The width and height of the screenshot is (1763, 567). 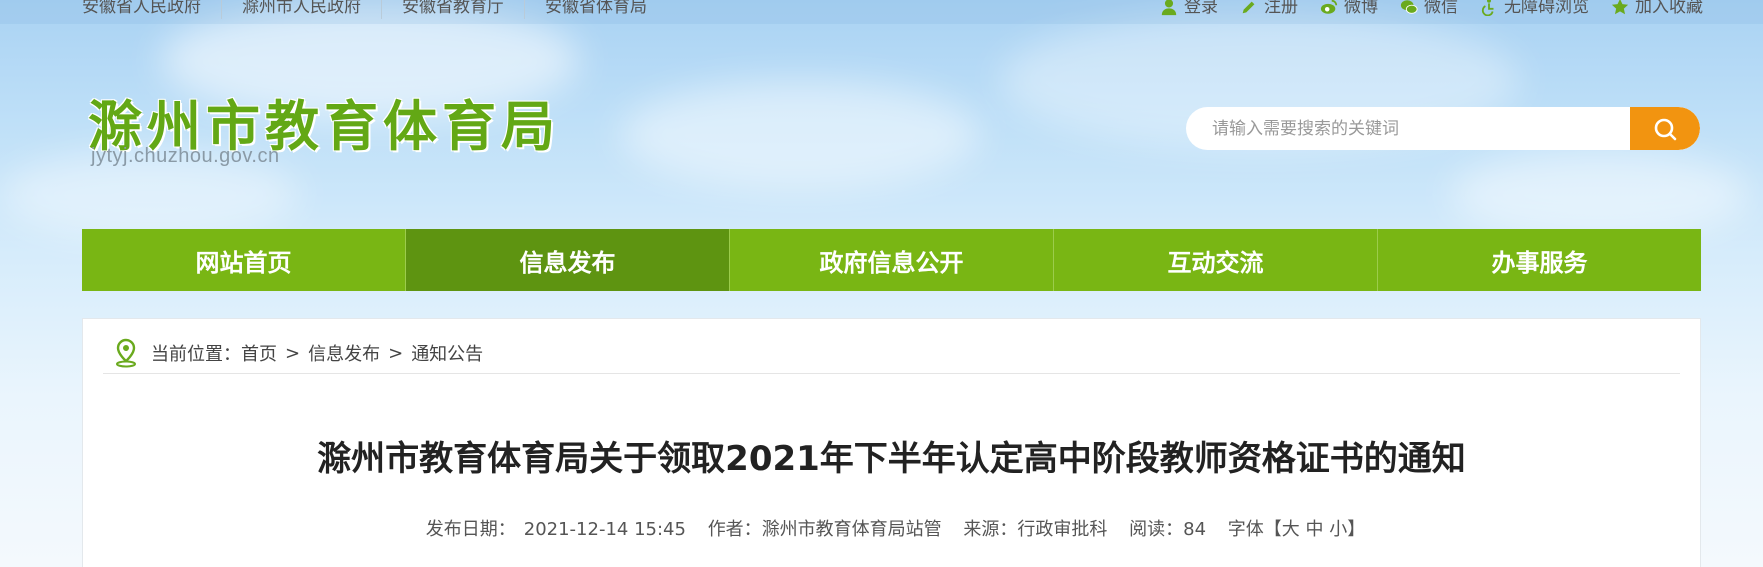 I want to click on author: 作者：滁州市教育体育局站管, so click(x=825, y=529).